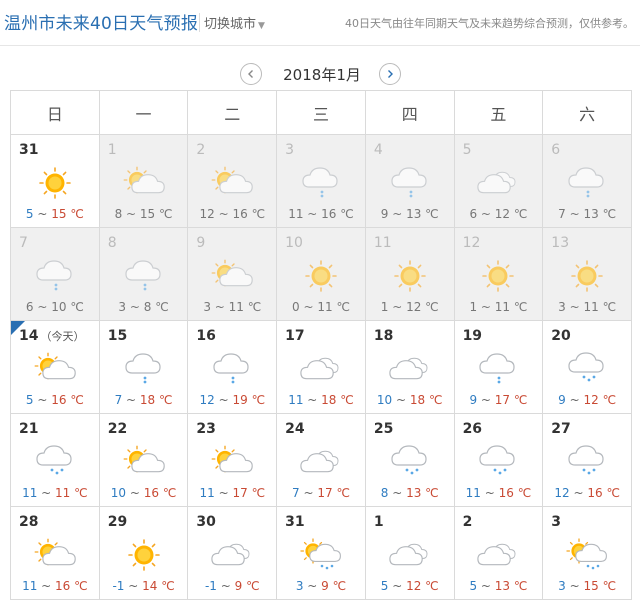 Image resolution: width=640 pixels, height=611 pixels. What do you see at coordinates (499, 460) in the screenshot?
I see `day-cell: 26 11 ~ 16 ℃` at bounding box center [499, 460].